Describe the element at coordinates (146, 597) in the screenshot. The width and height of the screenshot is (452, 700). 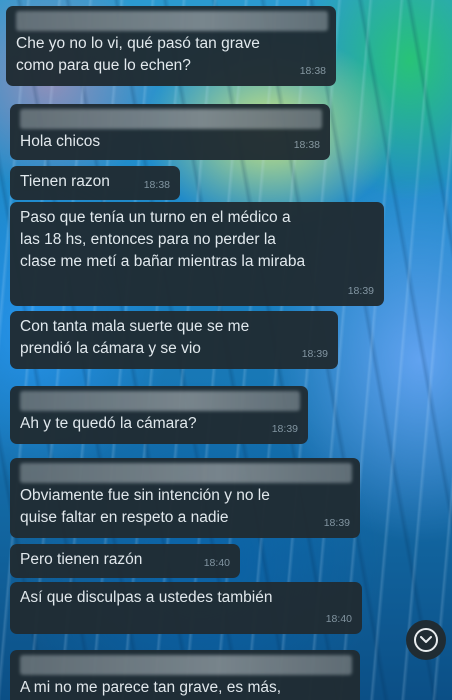
I see `message-text: Así que disculpas a ustedes también` at that location.